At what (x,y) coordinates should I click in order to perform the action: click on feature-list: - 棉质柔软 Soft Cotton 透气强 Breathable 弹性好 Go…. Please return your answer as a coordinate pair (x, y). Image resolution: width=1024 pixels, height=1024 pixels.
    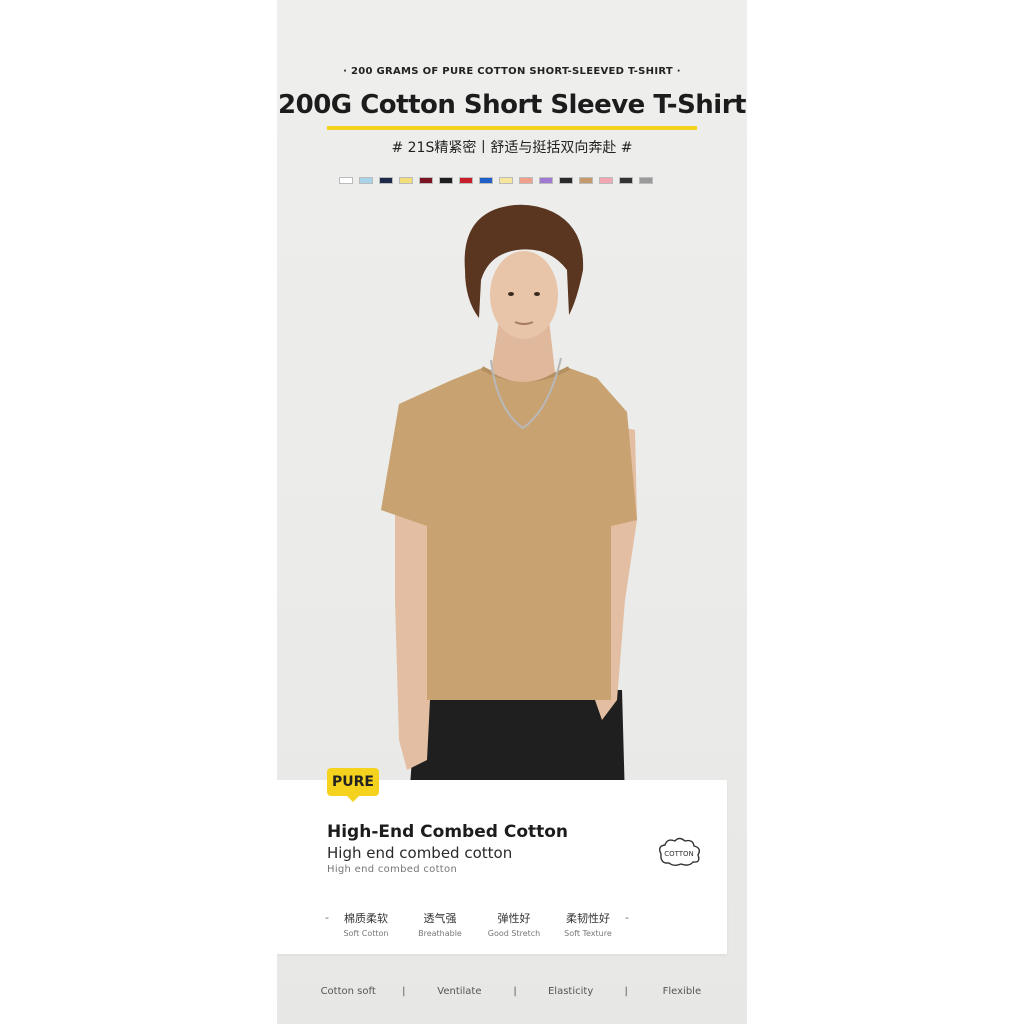
    Looking at the image, I should click on (477, 924).